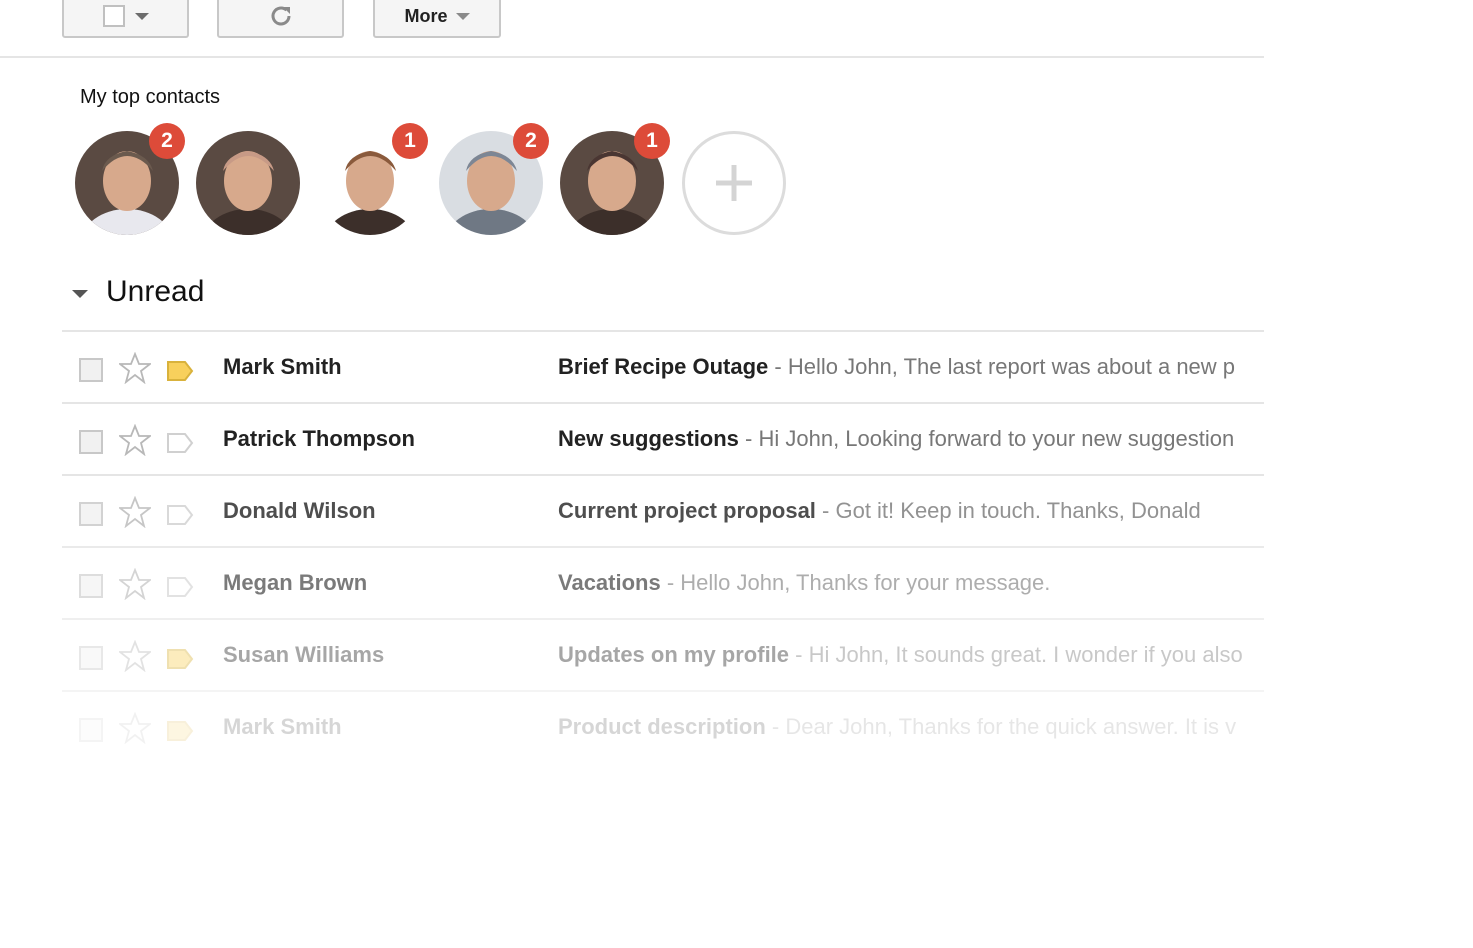 The width and height of the screenshot is (1473, 948). I want to click on add-contact-button, so click(734, 183).